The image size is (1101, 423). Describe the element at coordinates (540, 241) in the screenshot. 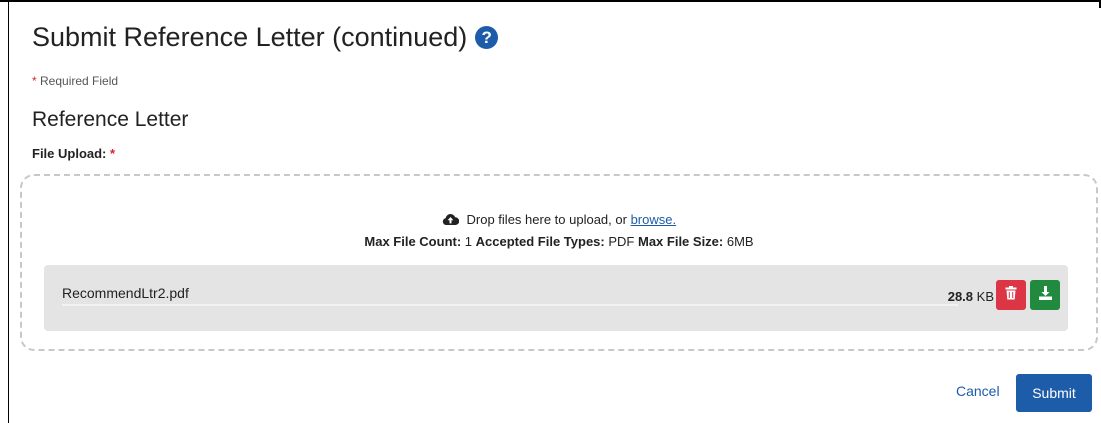

I see `accepted-types-label: Accepted File Types:` at that location.